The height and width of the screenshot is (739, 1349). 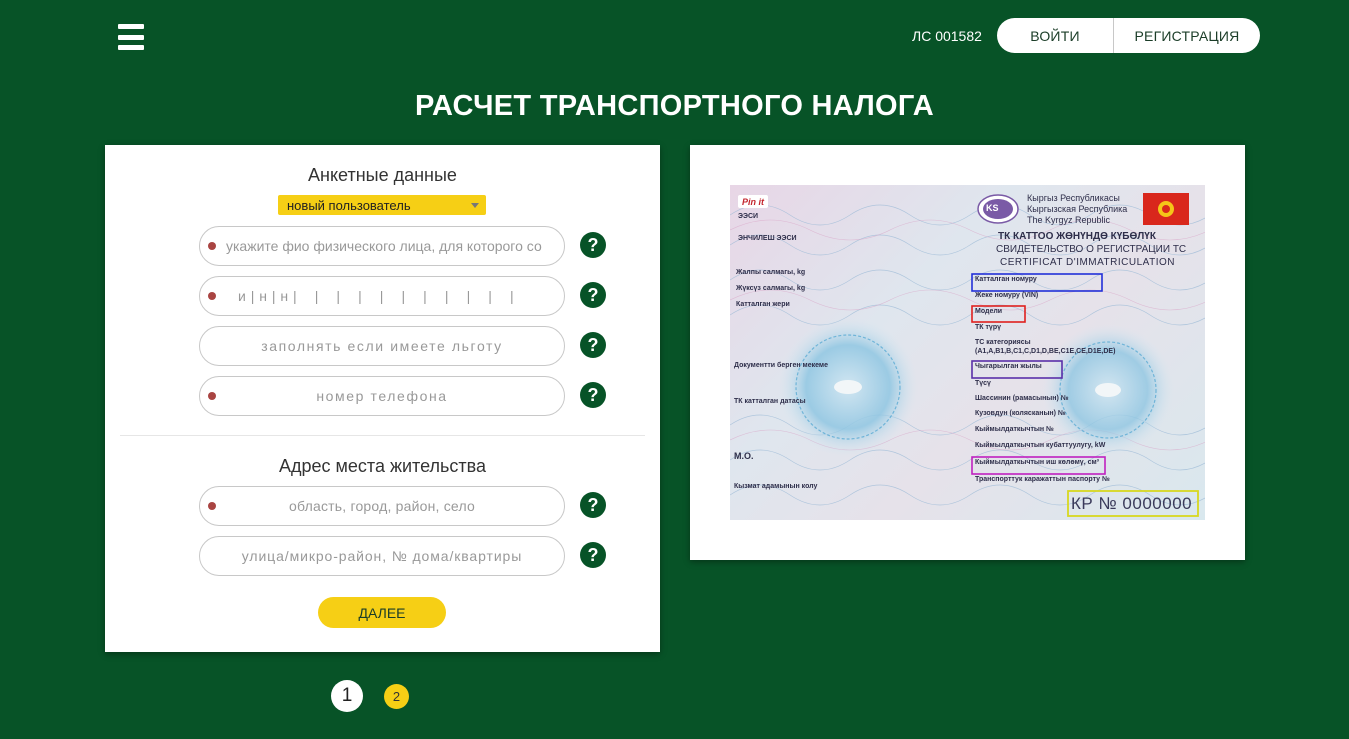 What do you see at coordinates (349, 205) in the screenshot?
I see `user-type-value: новый пользователь` at bounding box center [349, 205].